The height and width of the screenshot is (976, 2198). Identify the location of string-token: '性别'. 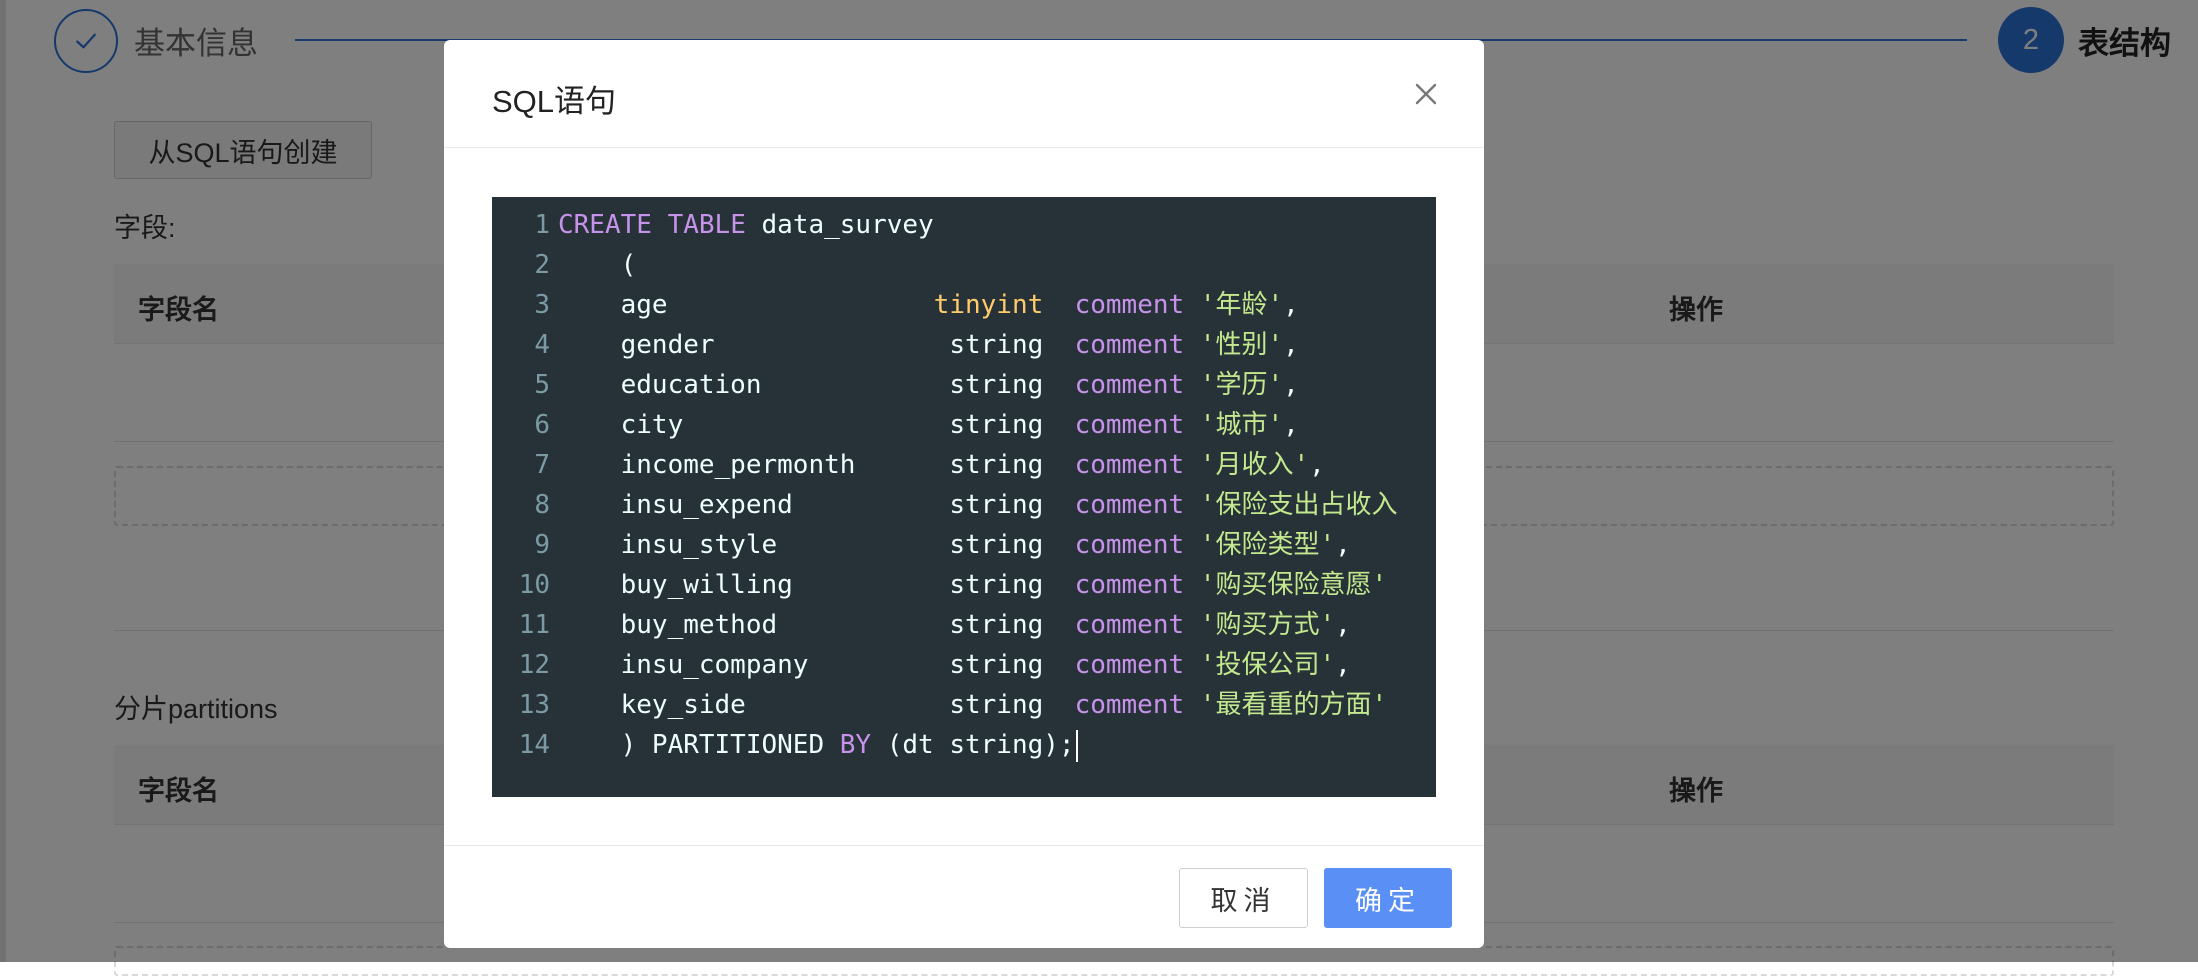
(1241, 345).